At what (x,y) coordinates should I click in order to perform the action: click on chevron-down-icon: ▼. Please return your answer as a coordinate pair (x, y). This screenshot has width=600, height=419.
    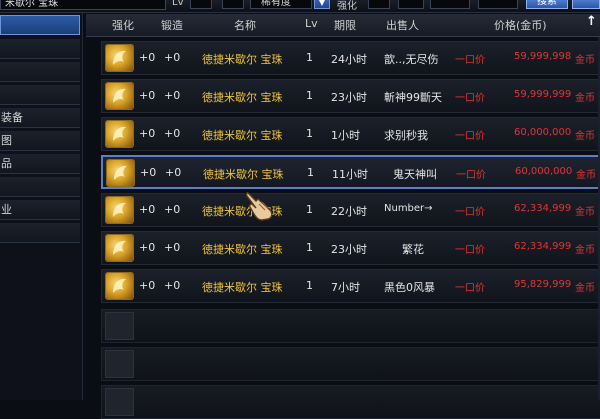
    Looking at the image, I should click on (322, 4).